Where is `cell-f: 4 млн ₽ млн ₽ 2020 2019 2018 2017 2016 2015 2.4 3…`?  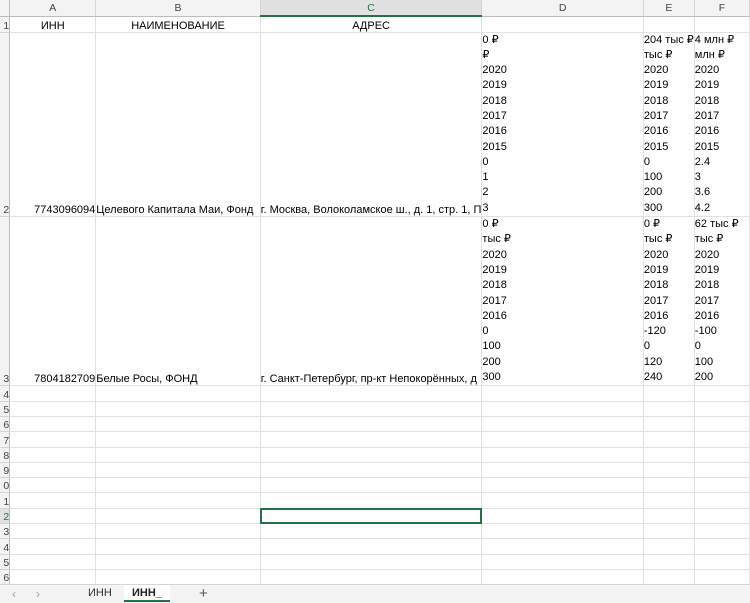 cell-f: 4 млн ₽ млн ₽ 2020 2019 2018 2017 2016 2015 2.4 3… is located at coordinates (722, 125).